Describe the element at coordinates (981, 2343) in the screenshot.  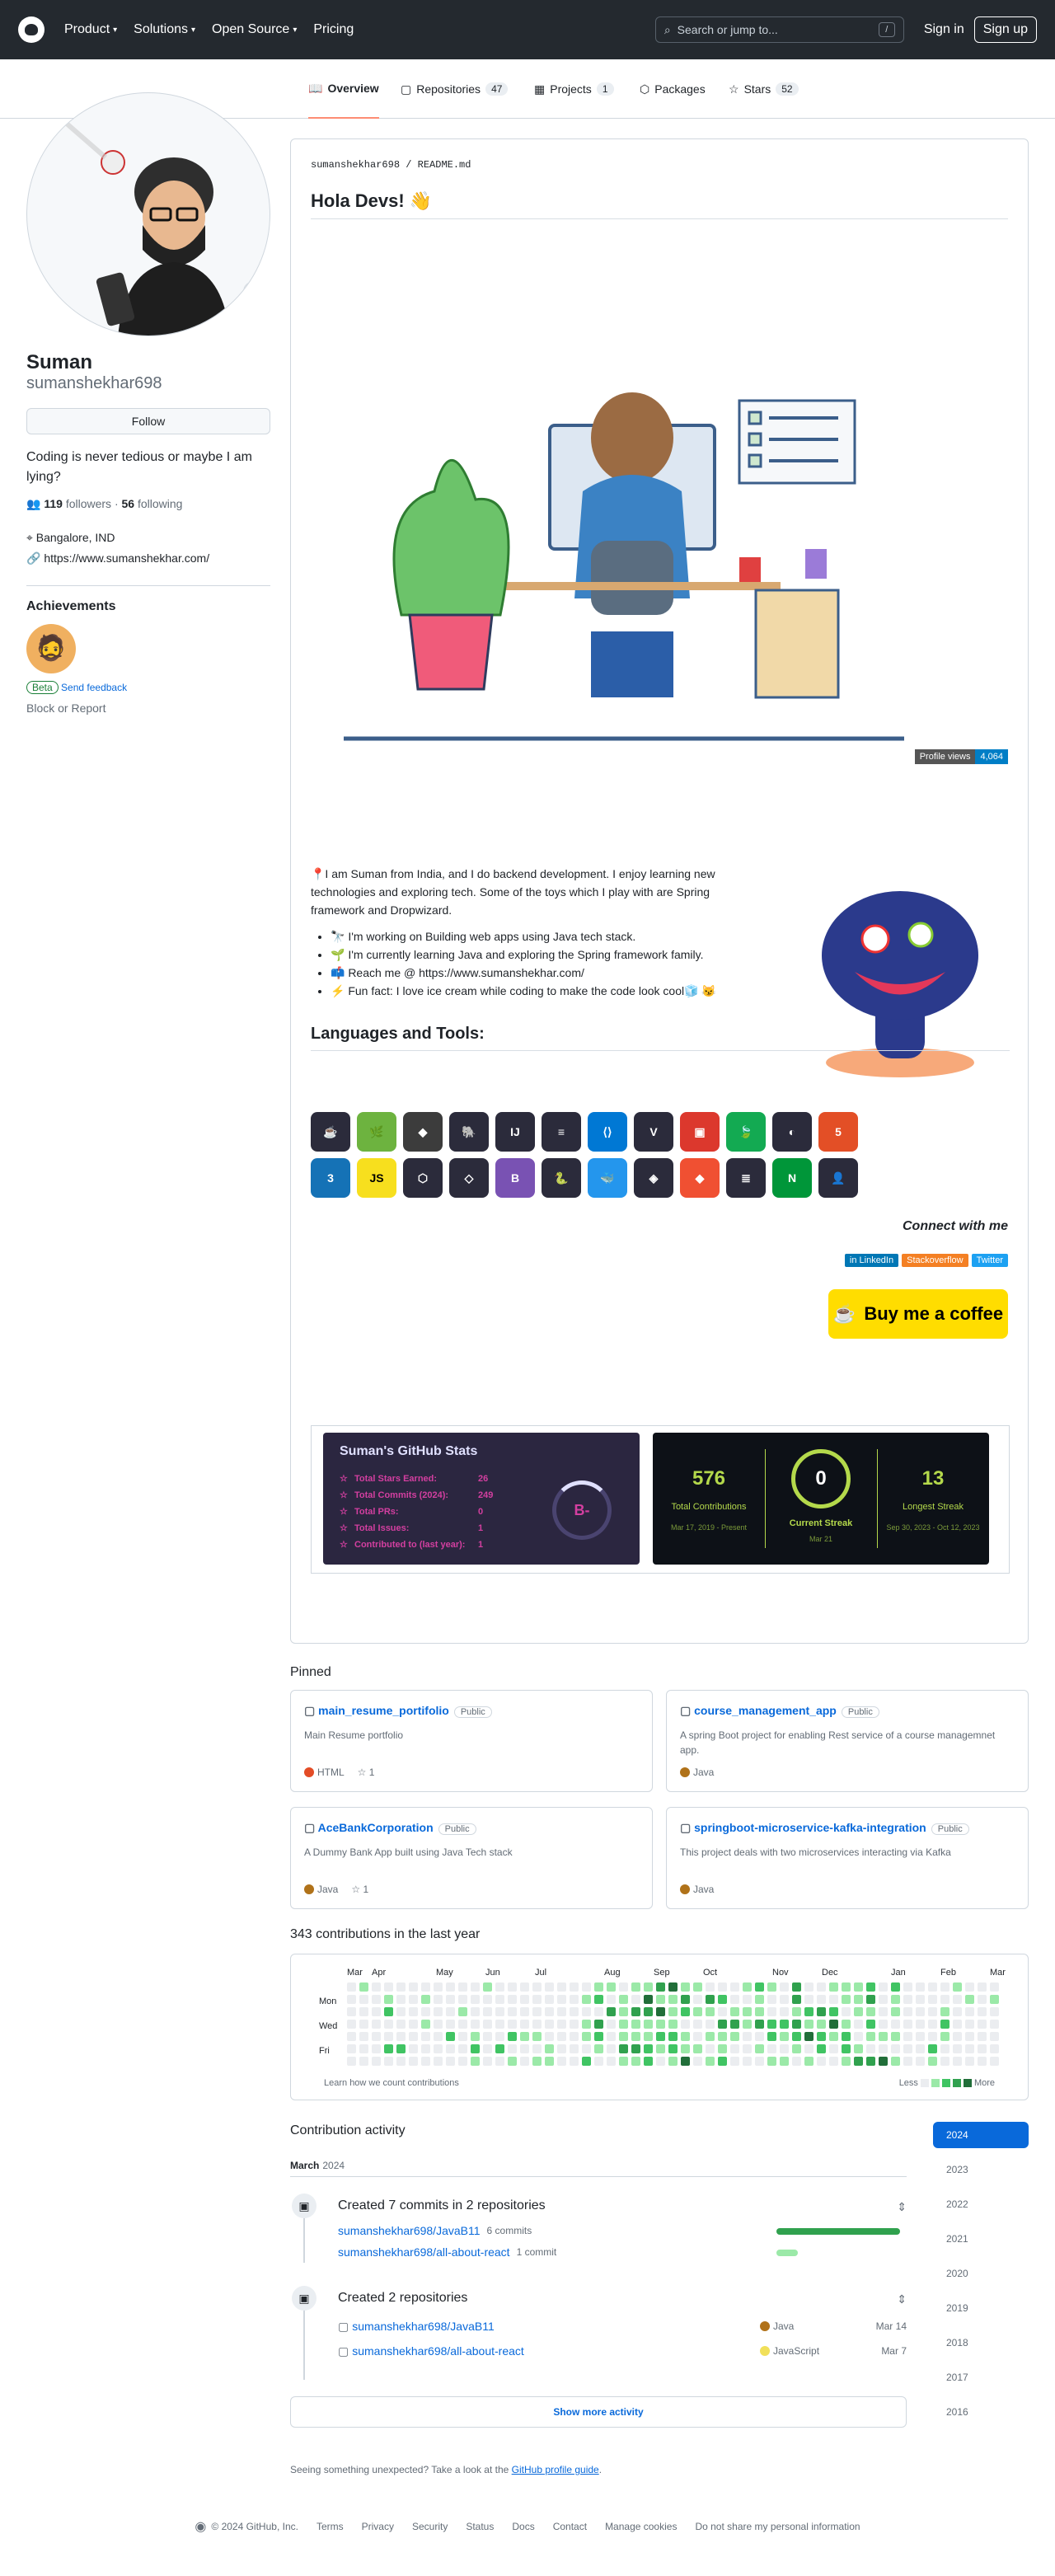
I see `year-link: 2018` at that location.